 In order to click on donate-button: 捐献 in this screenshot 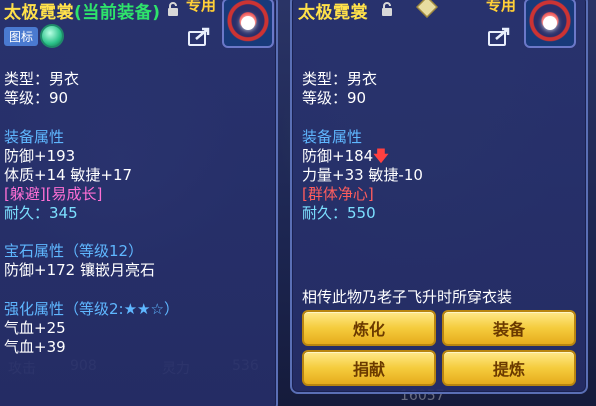, I will do `click(369, 368)`.